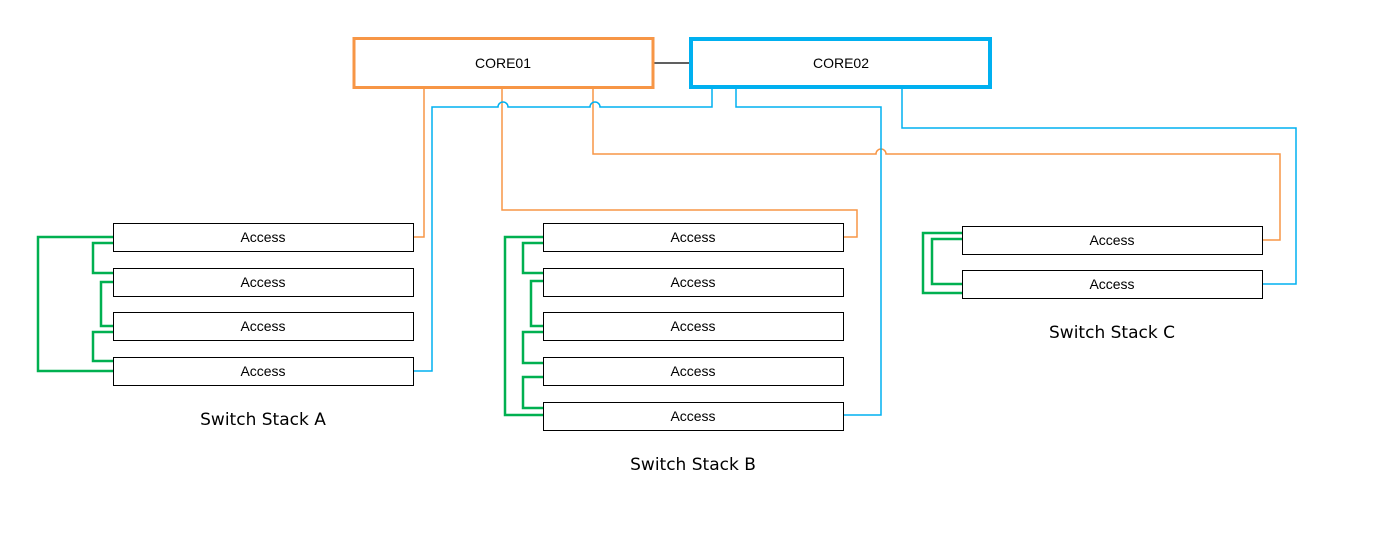 Image resolution: width=1374 pixels, height=536 pixels. What do you see at coordinates (523, 326) in the screenshot?
I see `stack-b-cabling` at bounding box center [523, 326].